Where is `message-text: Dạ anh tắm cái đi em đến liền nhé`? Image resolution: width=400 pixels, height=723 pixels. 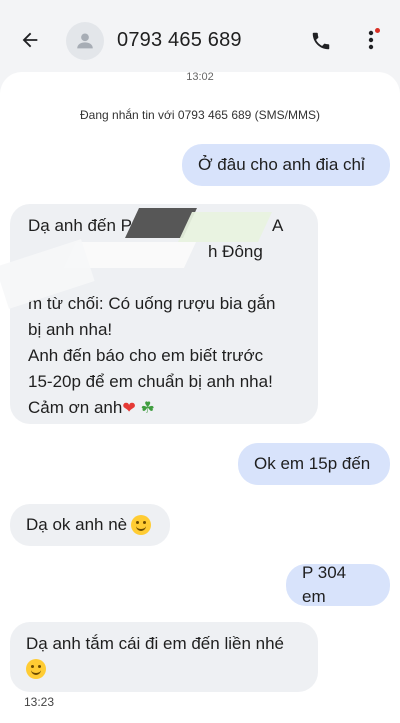
message-text: Dạ anh tắm cái đi em đến liền nhé is located at coordinates (155, 643).